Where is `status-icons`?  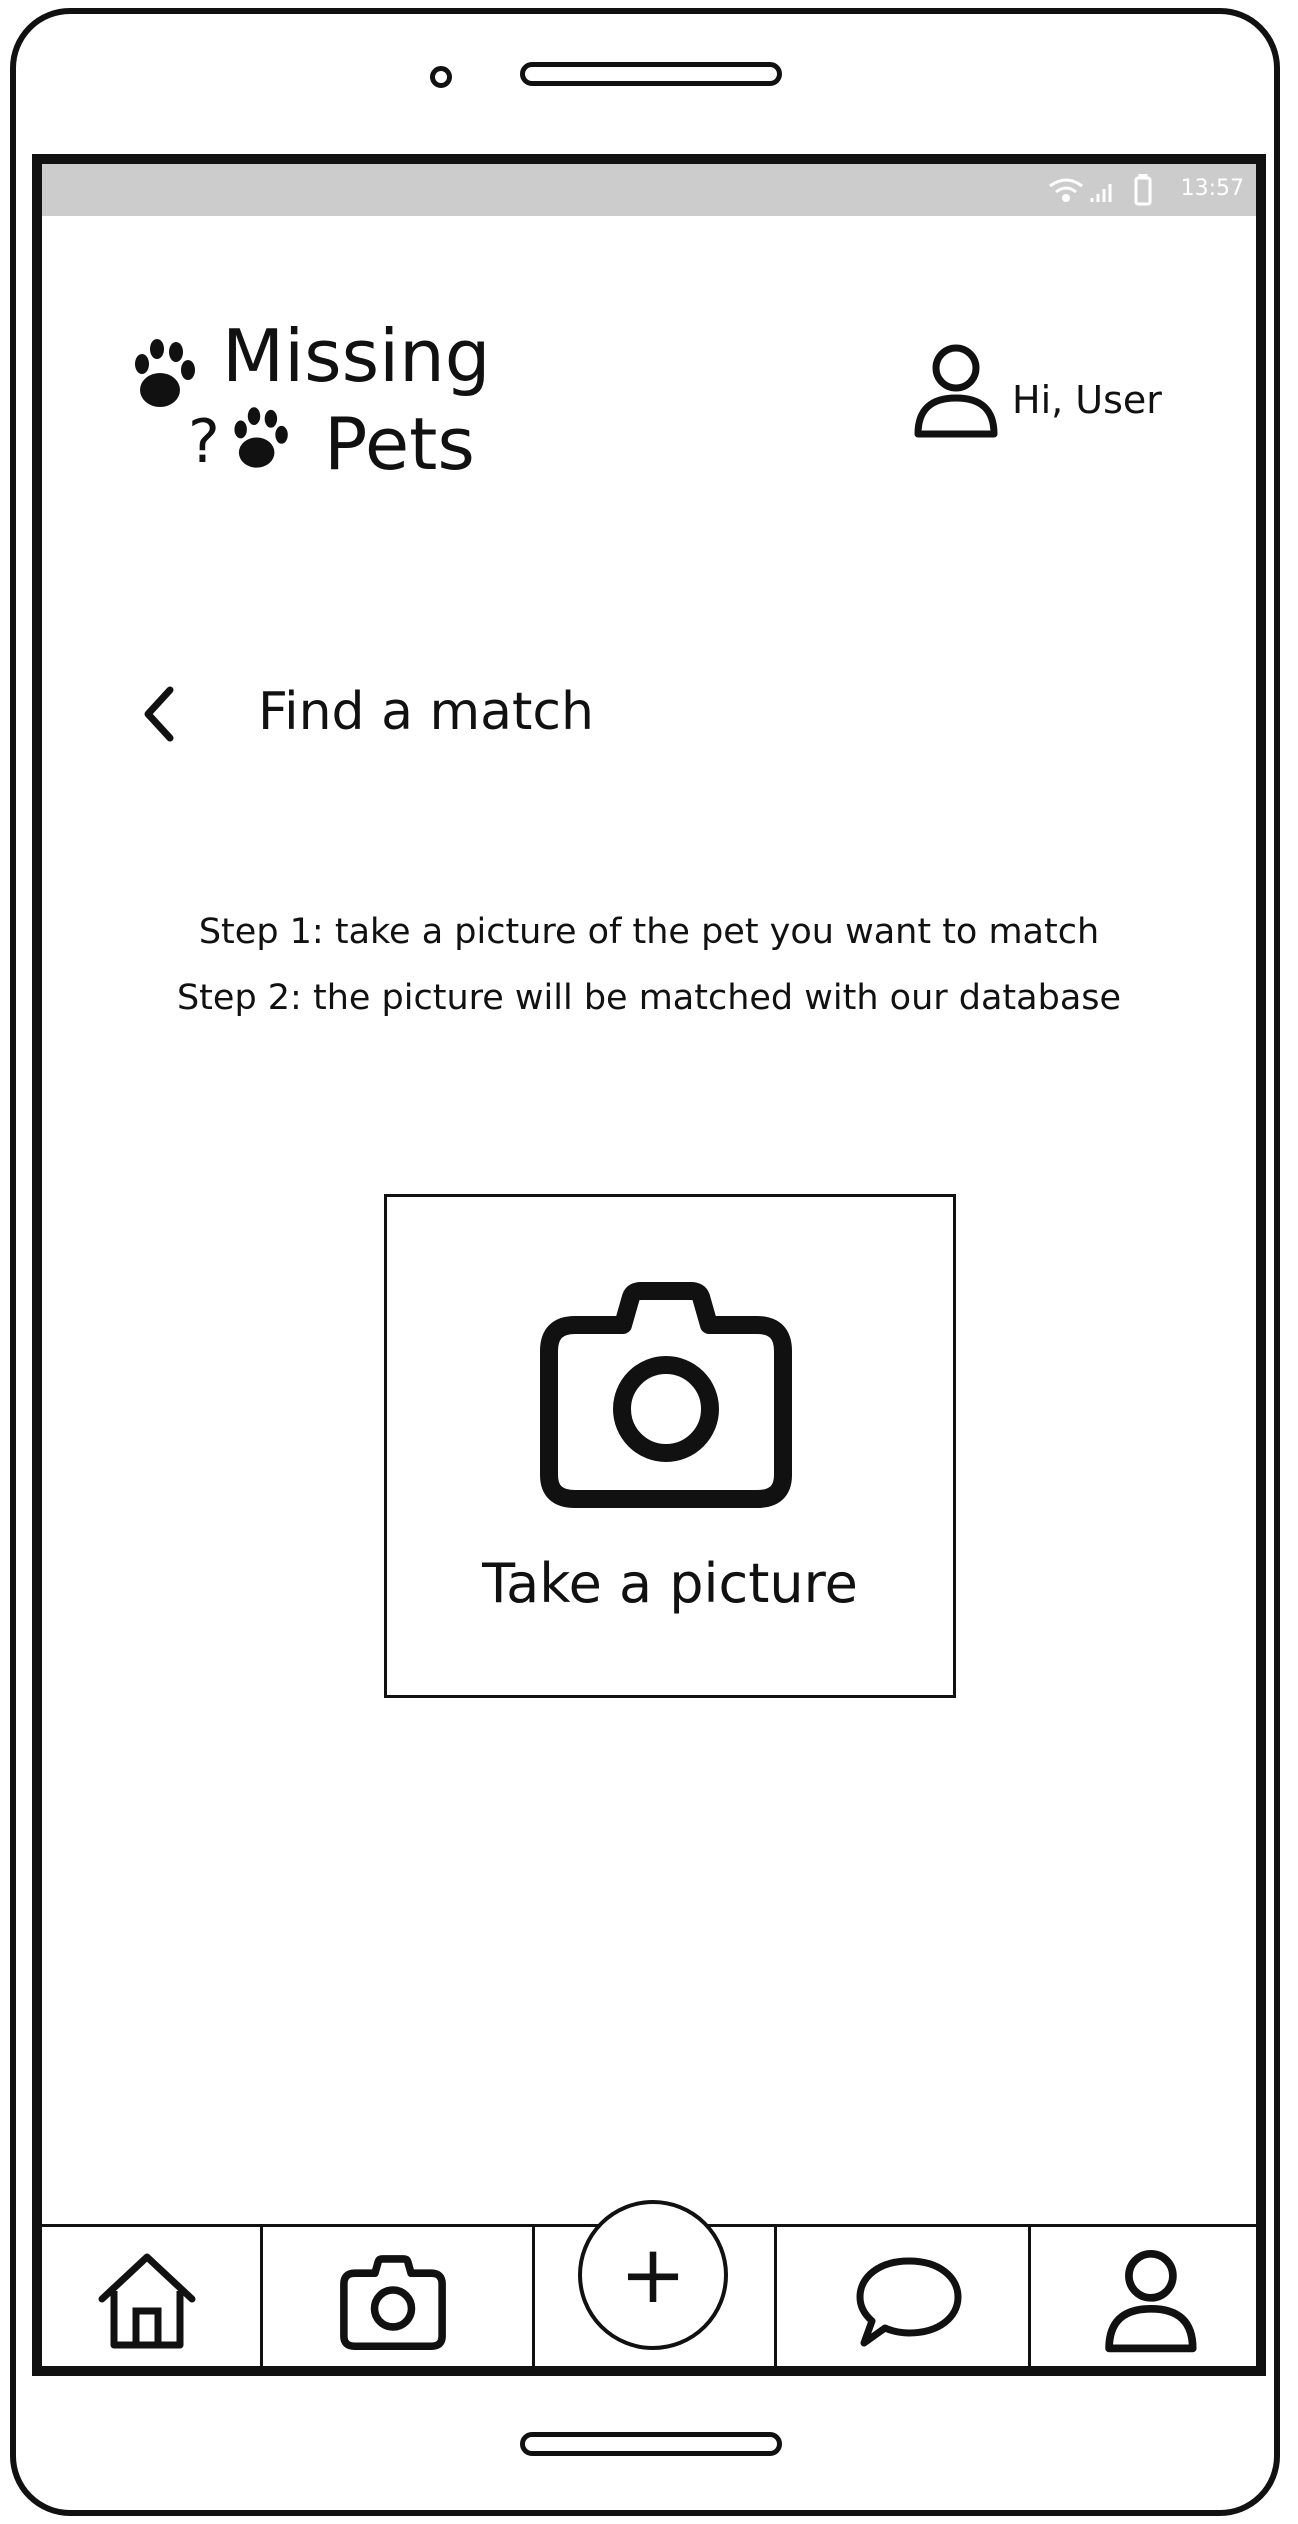 status-icons is located at coordinates (1100, 190).